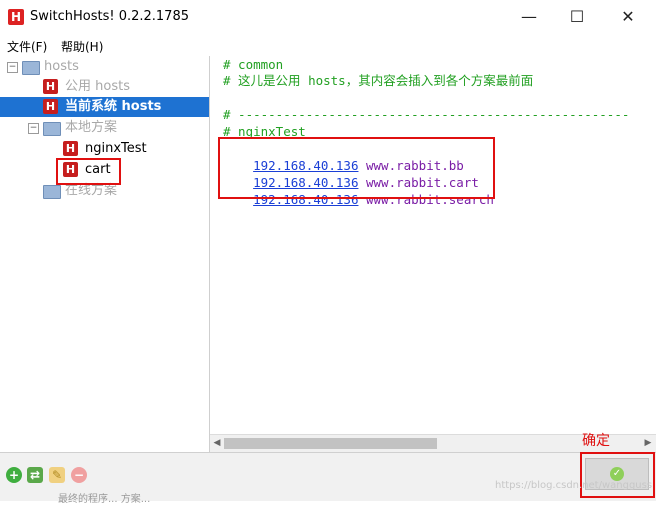 The height and width of the screenshot is (505, 656). Describe the element at coordinates (113, 106) in the screenshot. I see `tree-label-current: 当前系统 hosts` at that location.